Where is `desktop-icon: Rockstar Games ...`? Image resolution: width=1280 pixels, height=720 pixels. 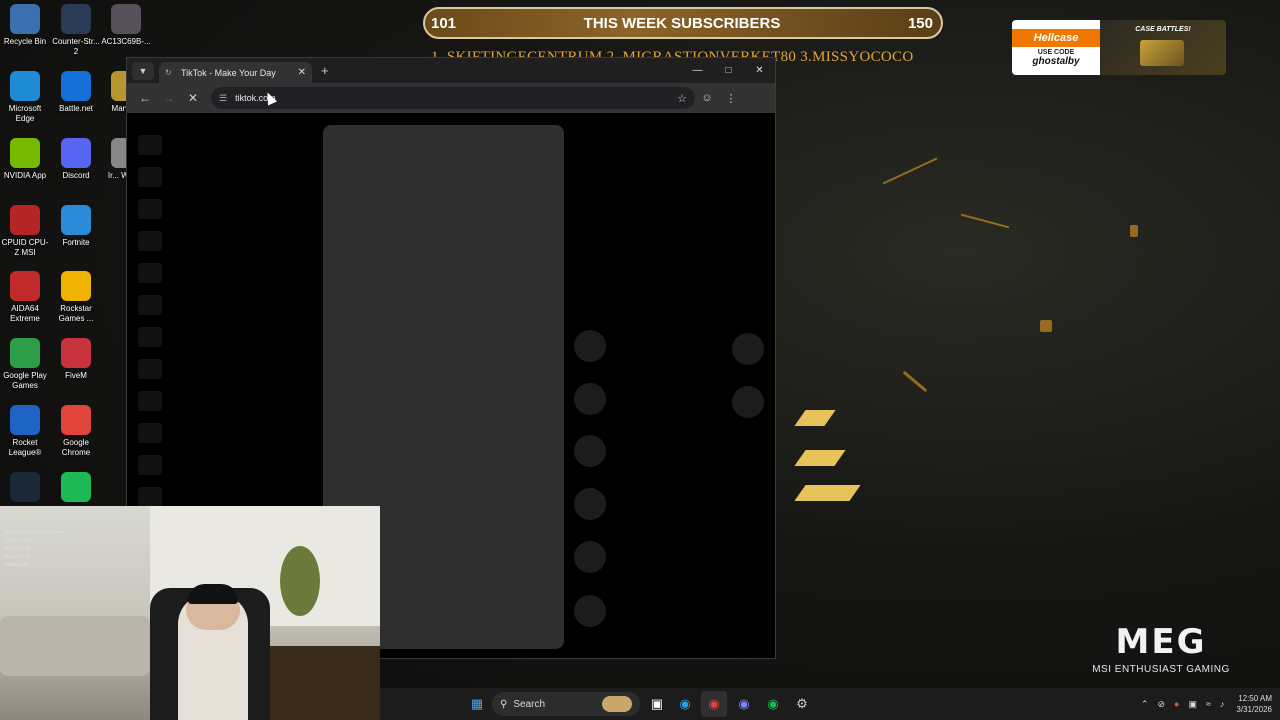 desktop-icon: Rockstar Games ... is located at coordinates (76, 297).